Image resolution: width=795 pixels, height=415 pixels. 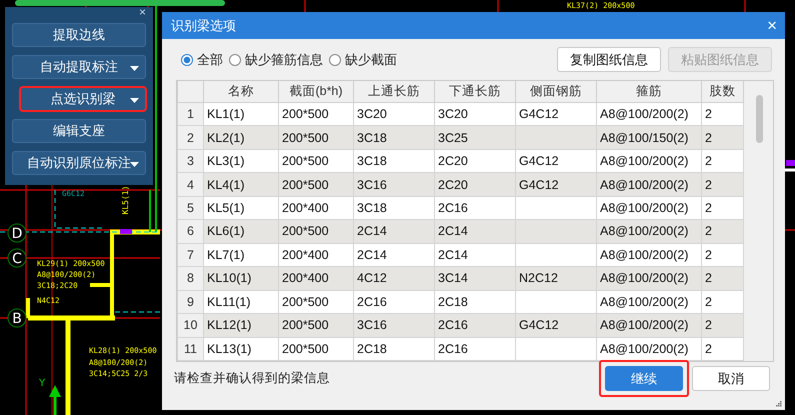 What do you see at coordinates (191, 278) in the screenshot?
I see `row-number: 8` at bounding box center [191, 278].